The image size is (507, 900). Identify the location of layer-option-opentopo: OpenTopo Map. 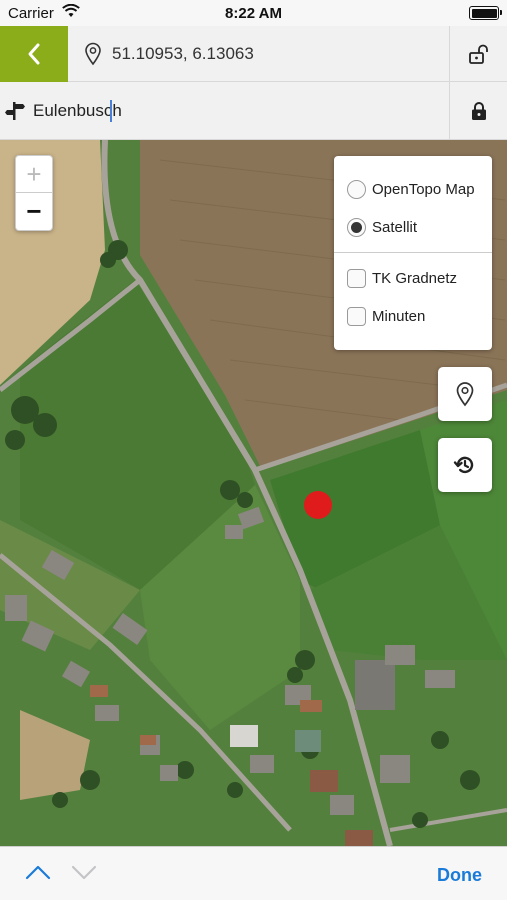
(411, 189).